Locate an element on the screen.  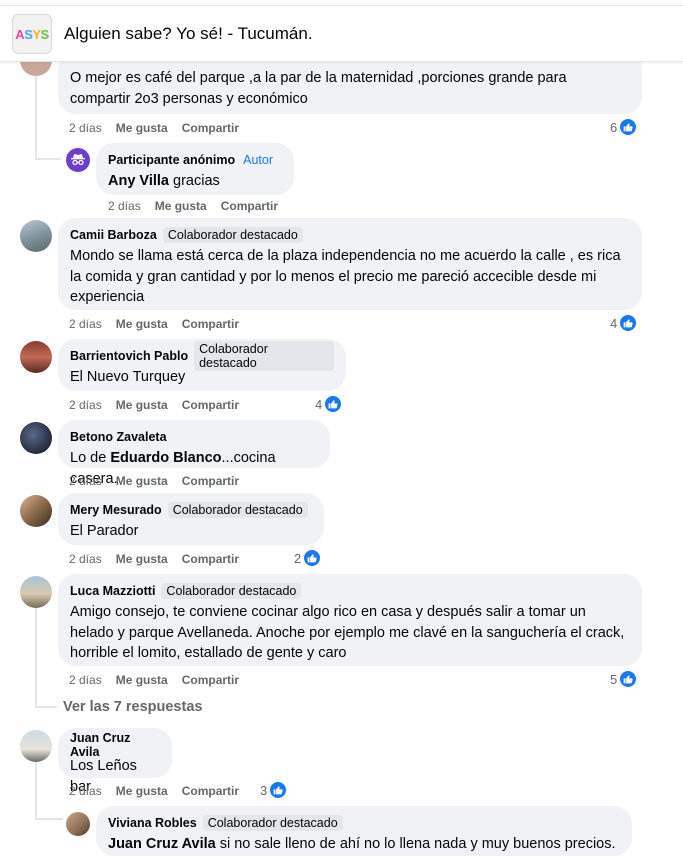
comment-author: Betono Zavaleta is located at coordinates (118, 437).